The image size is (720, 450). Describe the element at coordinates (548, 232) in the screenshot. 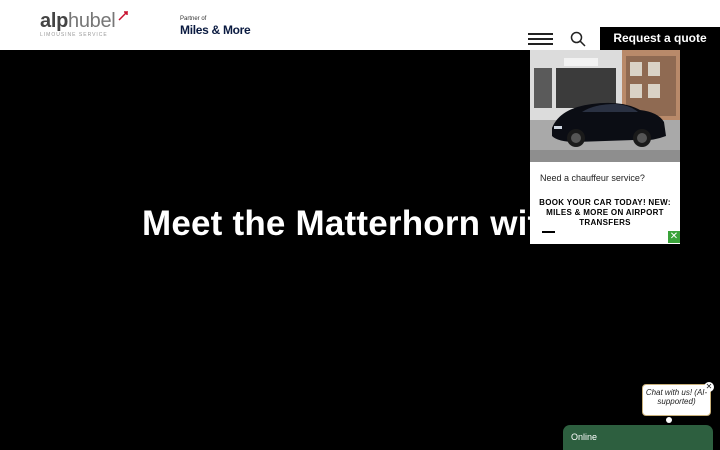

I see `promo-divider` at that location.